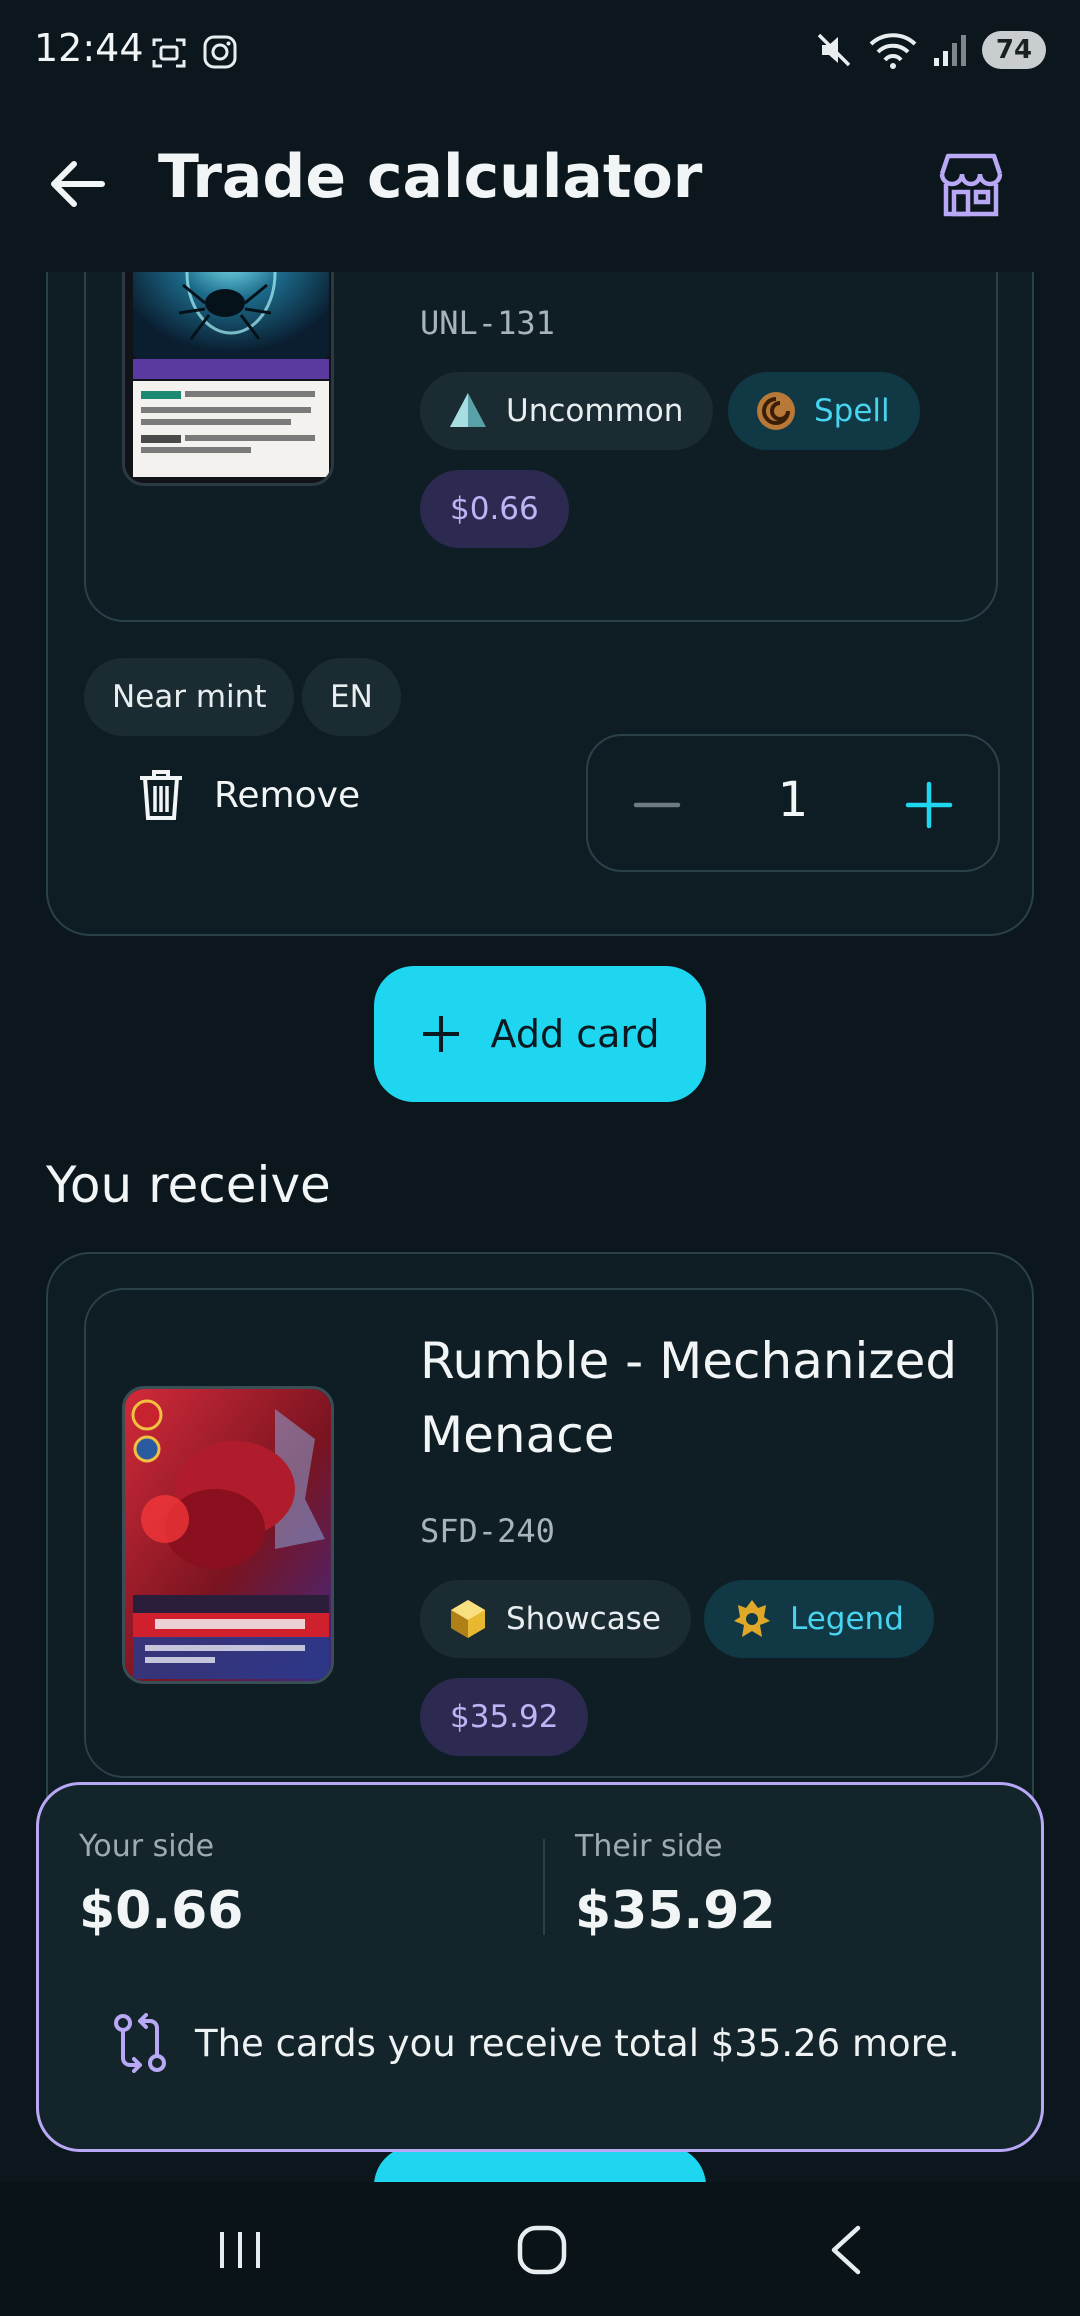 The width and height of the screenshot is (1080, 2316). What do you see at coordinates (846, 2250) in the screenshot?
I see `nav-back-icon` at bounding box center [846, 2250].